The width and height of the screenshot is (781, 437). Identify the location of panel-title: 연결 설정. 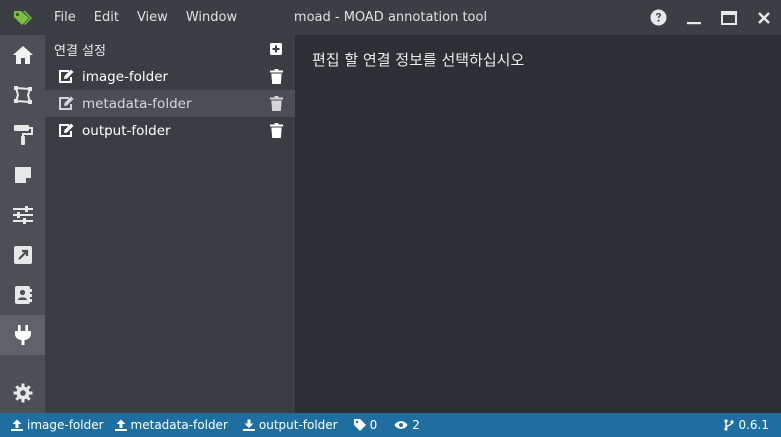
(80, 51).